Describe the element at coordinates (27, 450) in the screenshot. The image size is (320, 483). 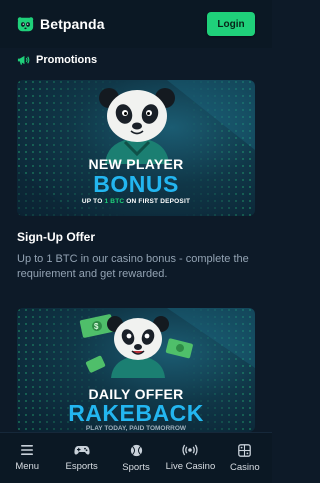
I see `hamburger-menu-icon` at that location.